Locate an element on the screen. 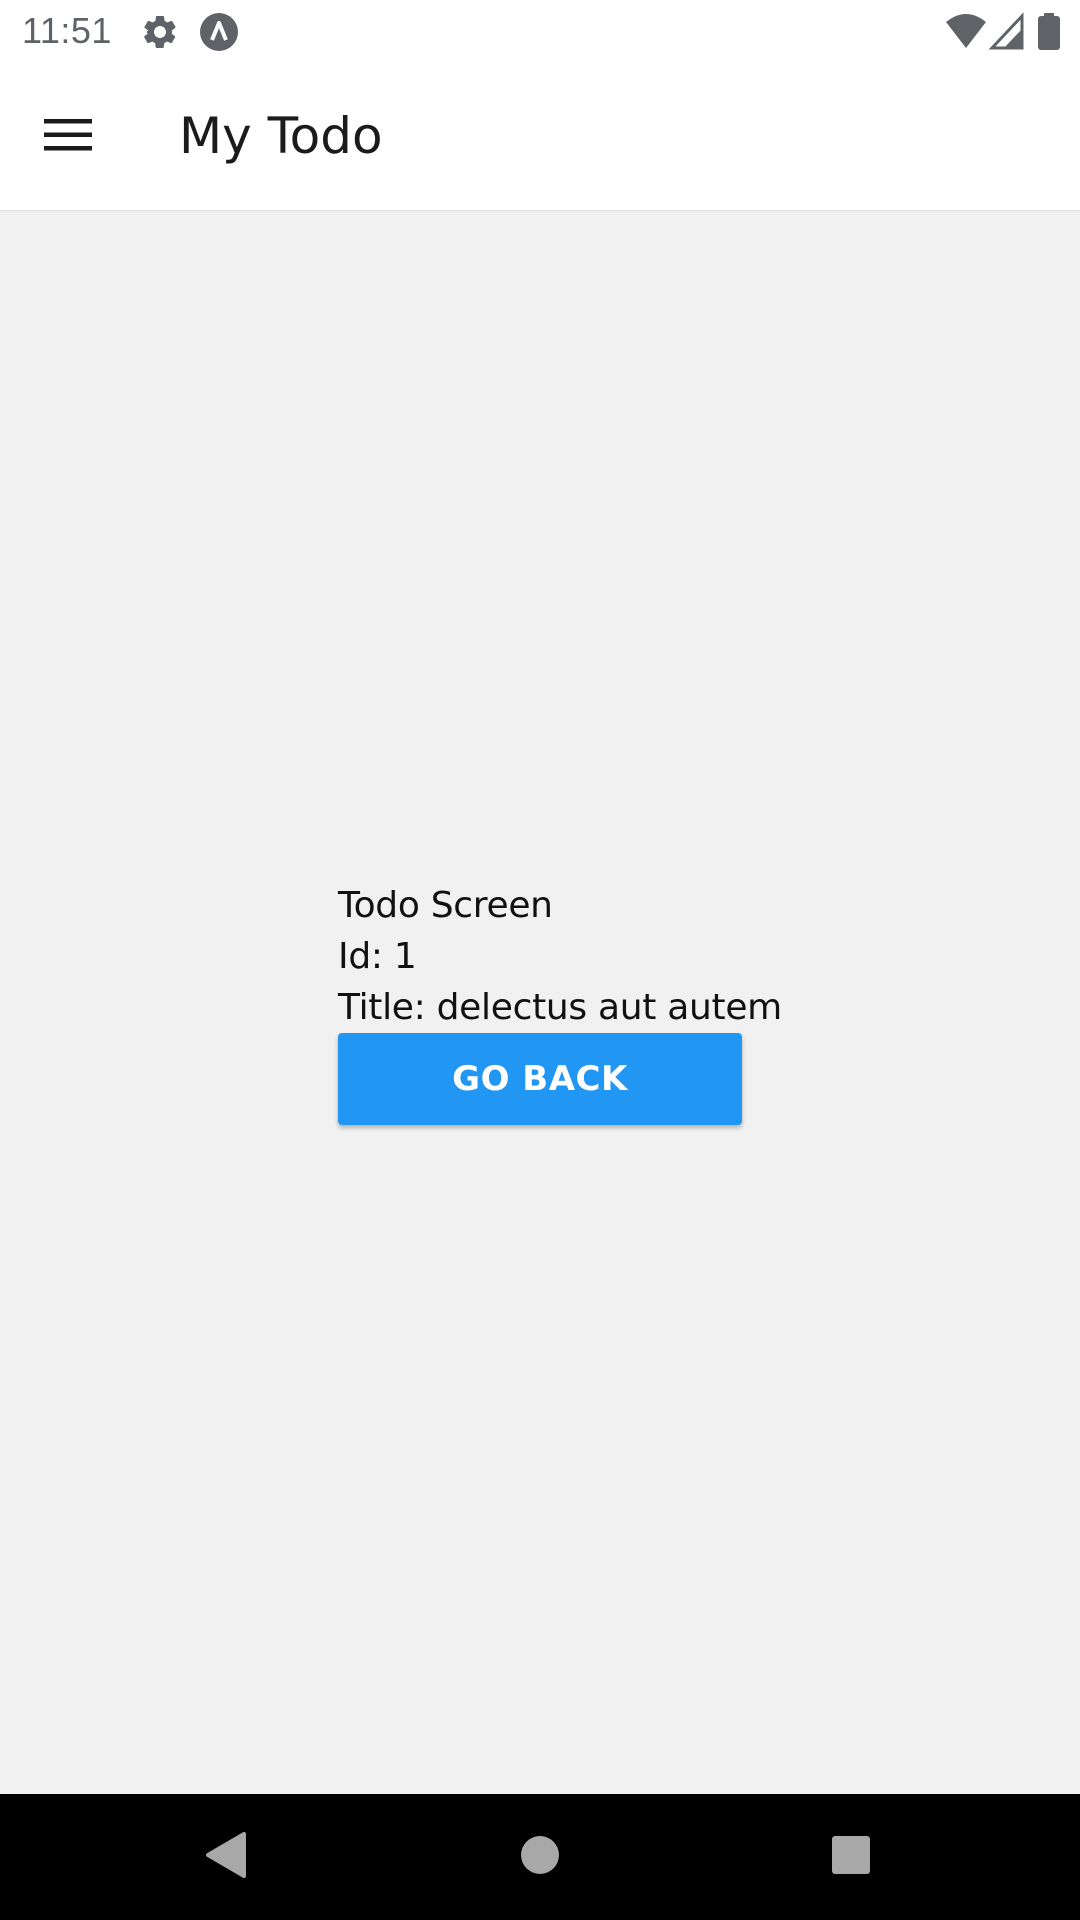  app-title: My Todo is located at coordinates (281, 136).